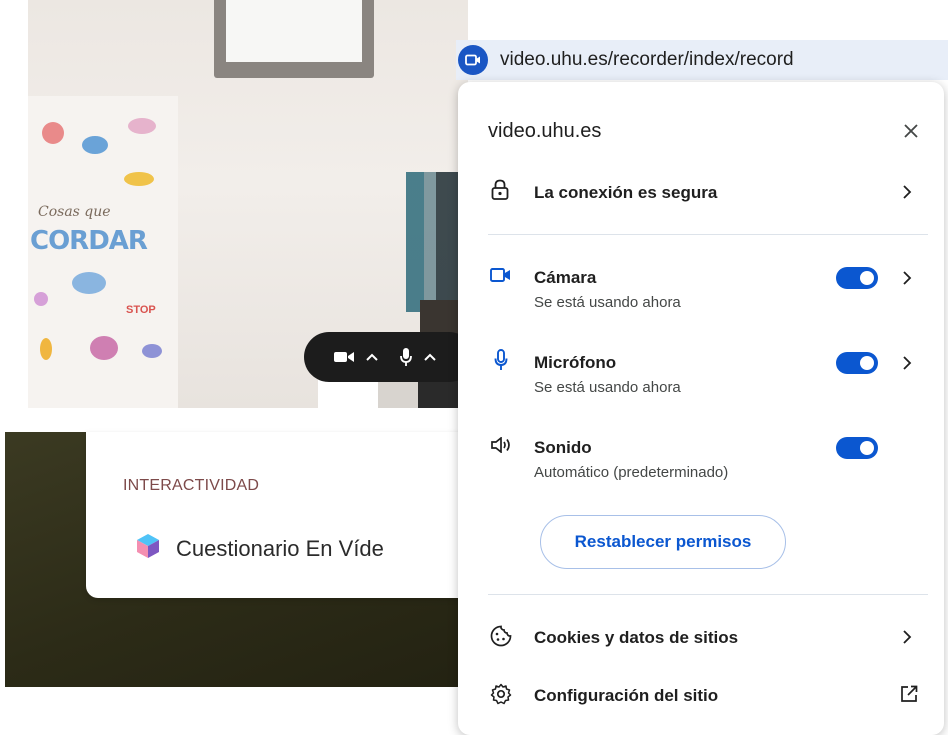  What do you see at coordinates (565, 277) in the screenshot?
I see `camera-label: Cámara` at bounding box center [565, 277].